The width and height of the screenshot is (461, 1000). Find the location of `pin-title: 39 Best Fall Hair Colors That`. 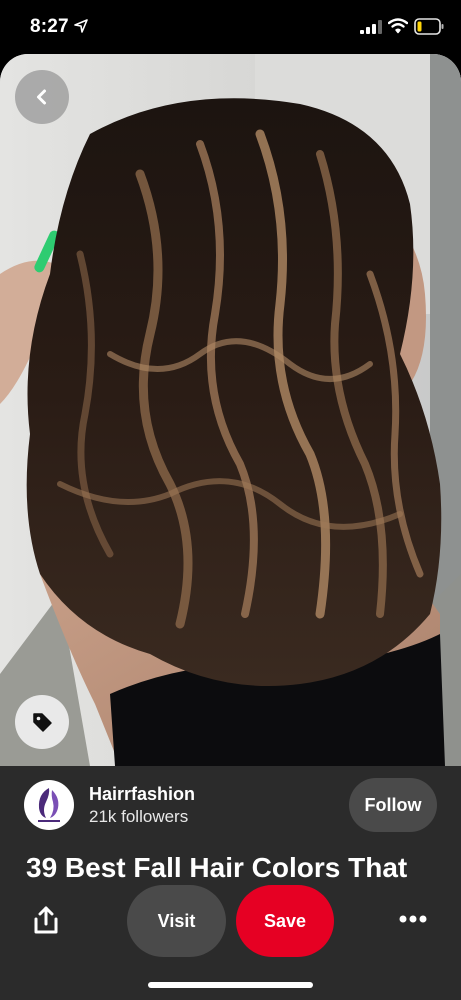

pin-title: 39 Best Fall Hair Colors That is located at coordinates (216, 865).